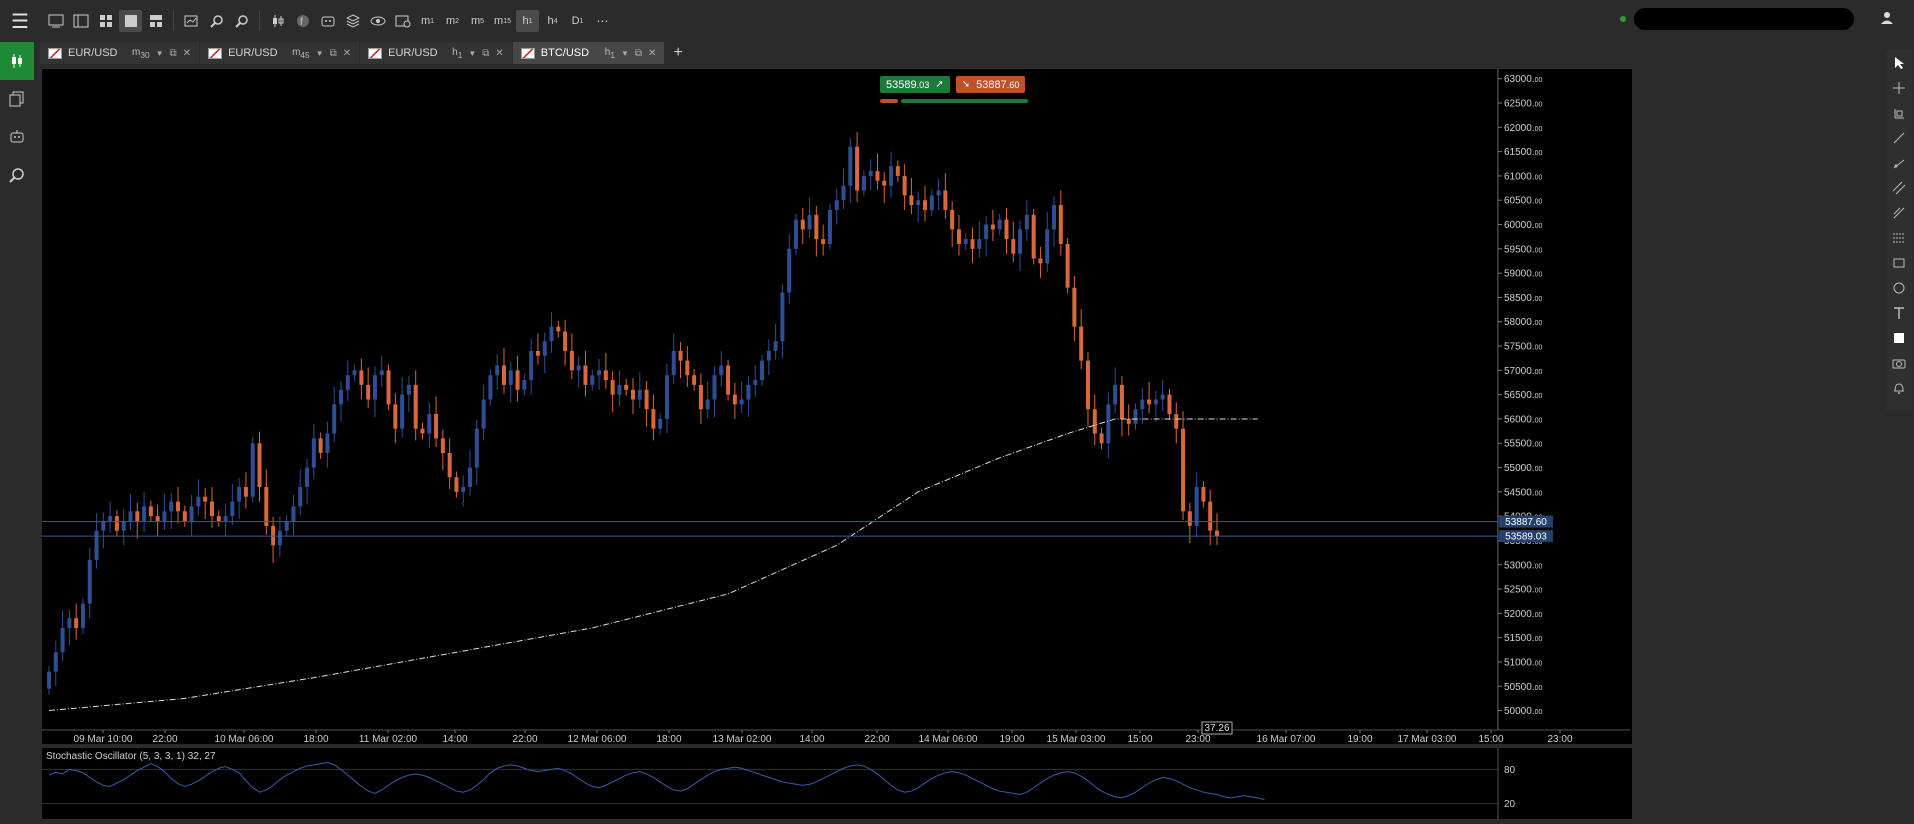  What do you see at coordinates (130, 21) in the screenshot?
I see `single-layout-icon` at bounding box center [130, 21].